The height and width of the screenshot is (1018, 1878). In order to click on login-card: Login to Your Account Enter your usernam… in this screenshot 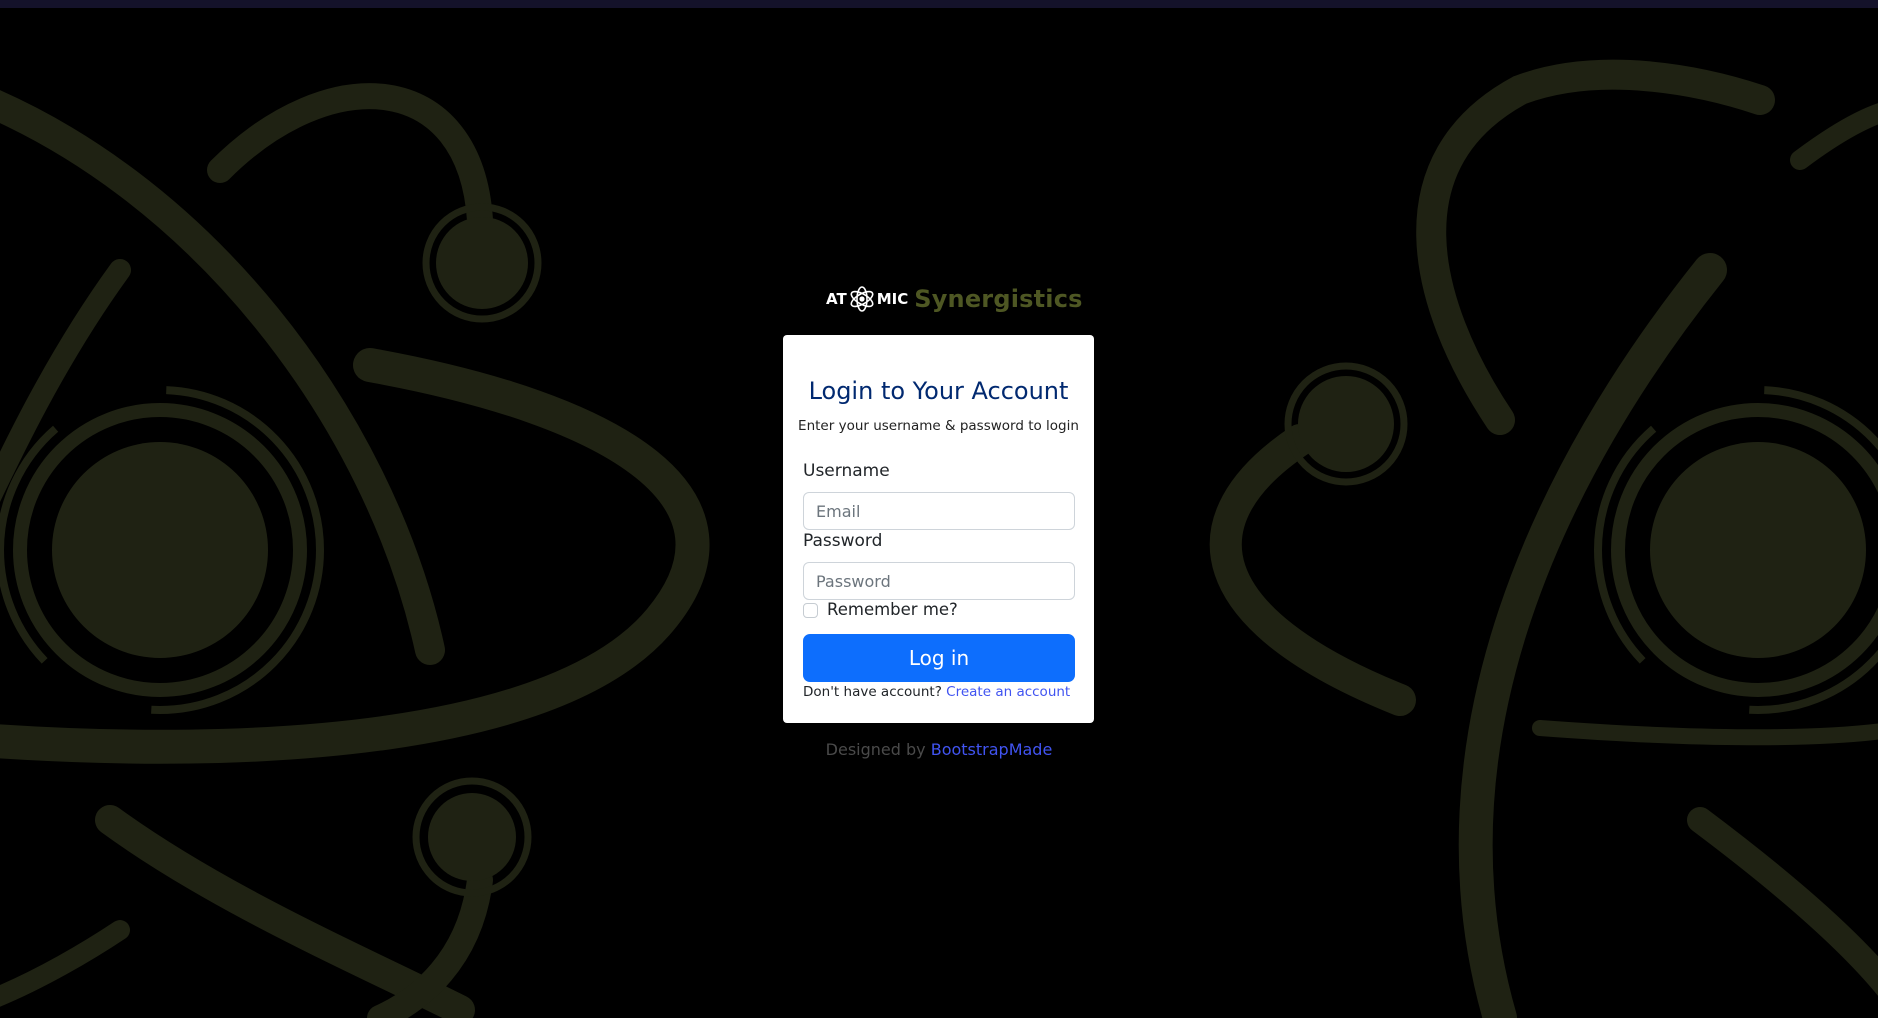, I will do `click(938, 529)`.